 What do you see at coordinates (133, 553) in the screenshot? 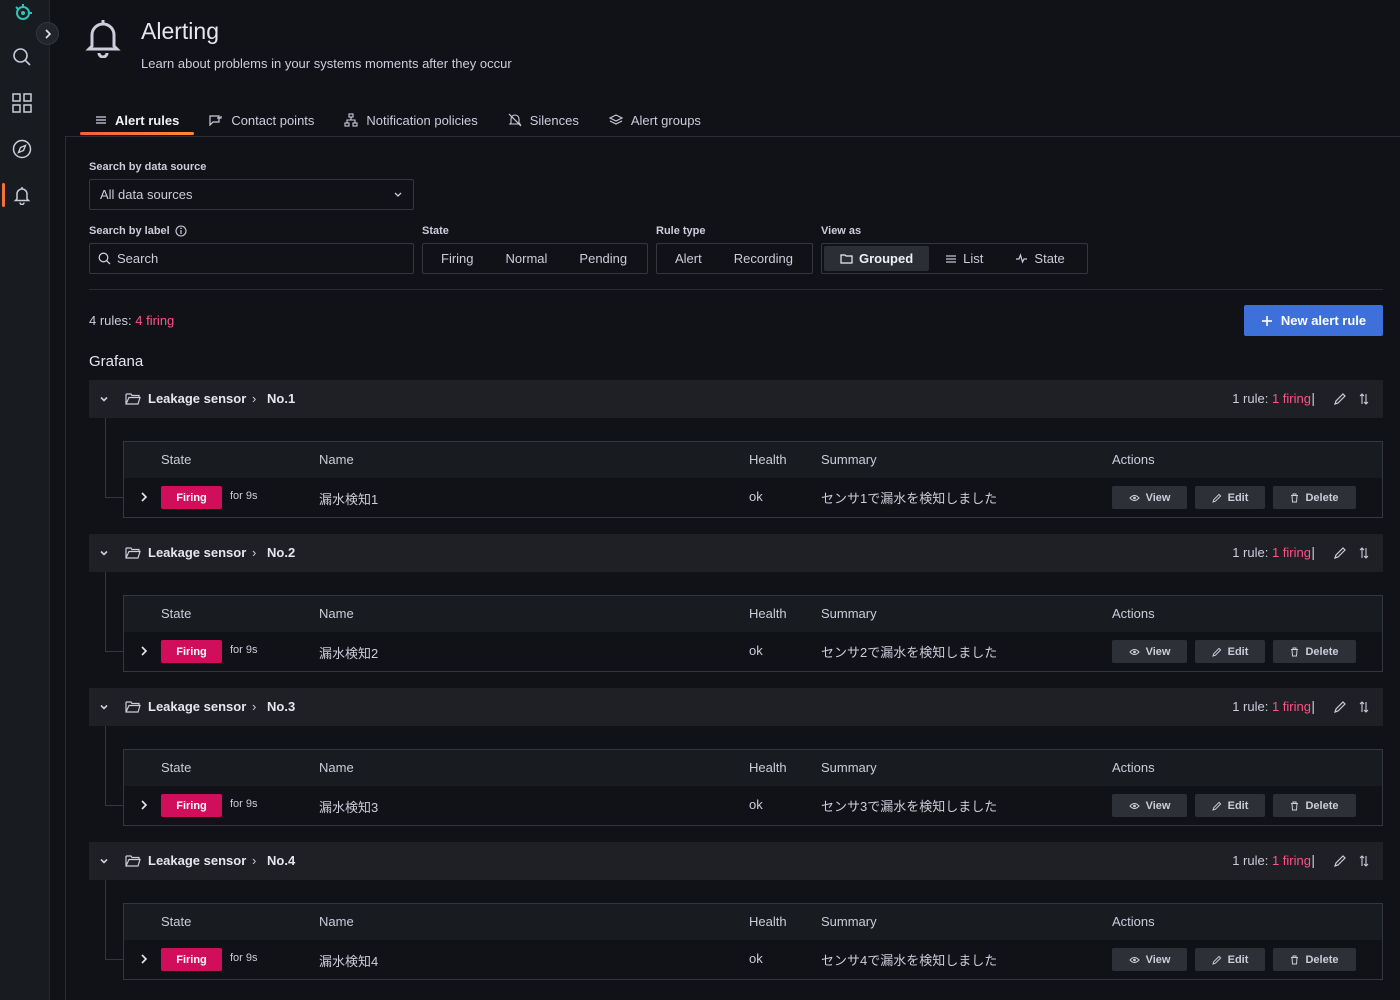
I see `folder-open-icon` at bounding box center [133, 553].